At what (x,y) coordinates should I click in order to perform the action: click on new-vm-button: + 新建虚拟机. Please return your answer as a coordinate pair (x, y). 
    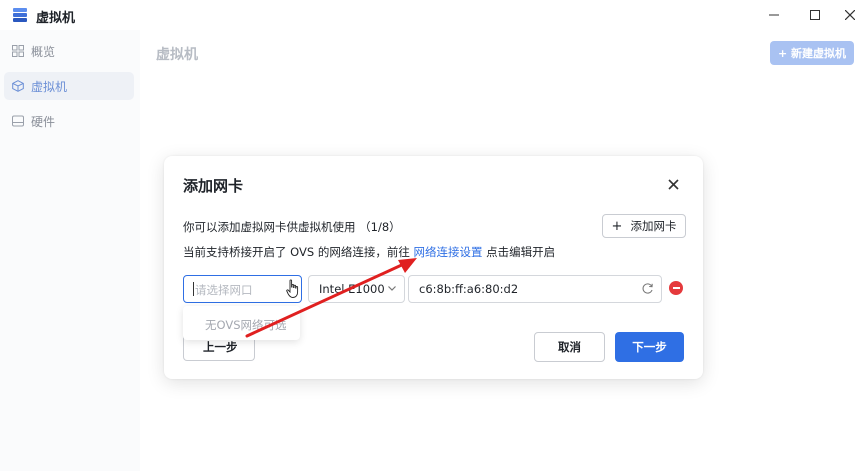
    Looking at the image, I should click on (812, 53).